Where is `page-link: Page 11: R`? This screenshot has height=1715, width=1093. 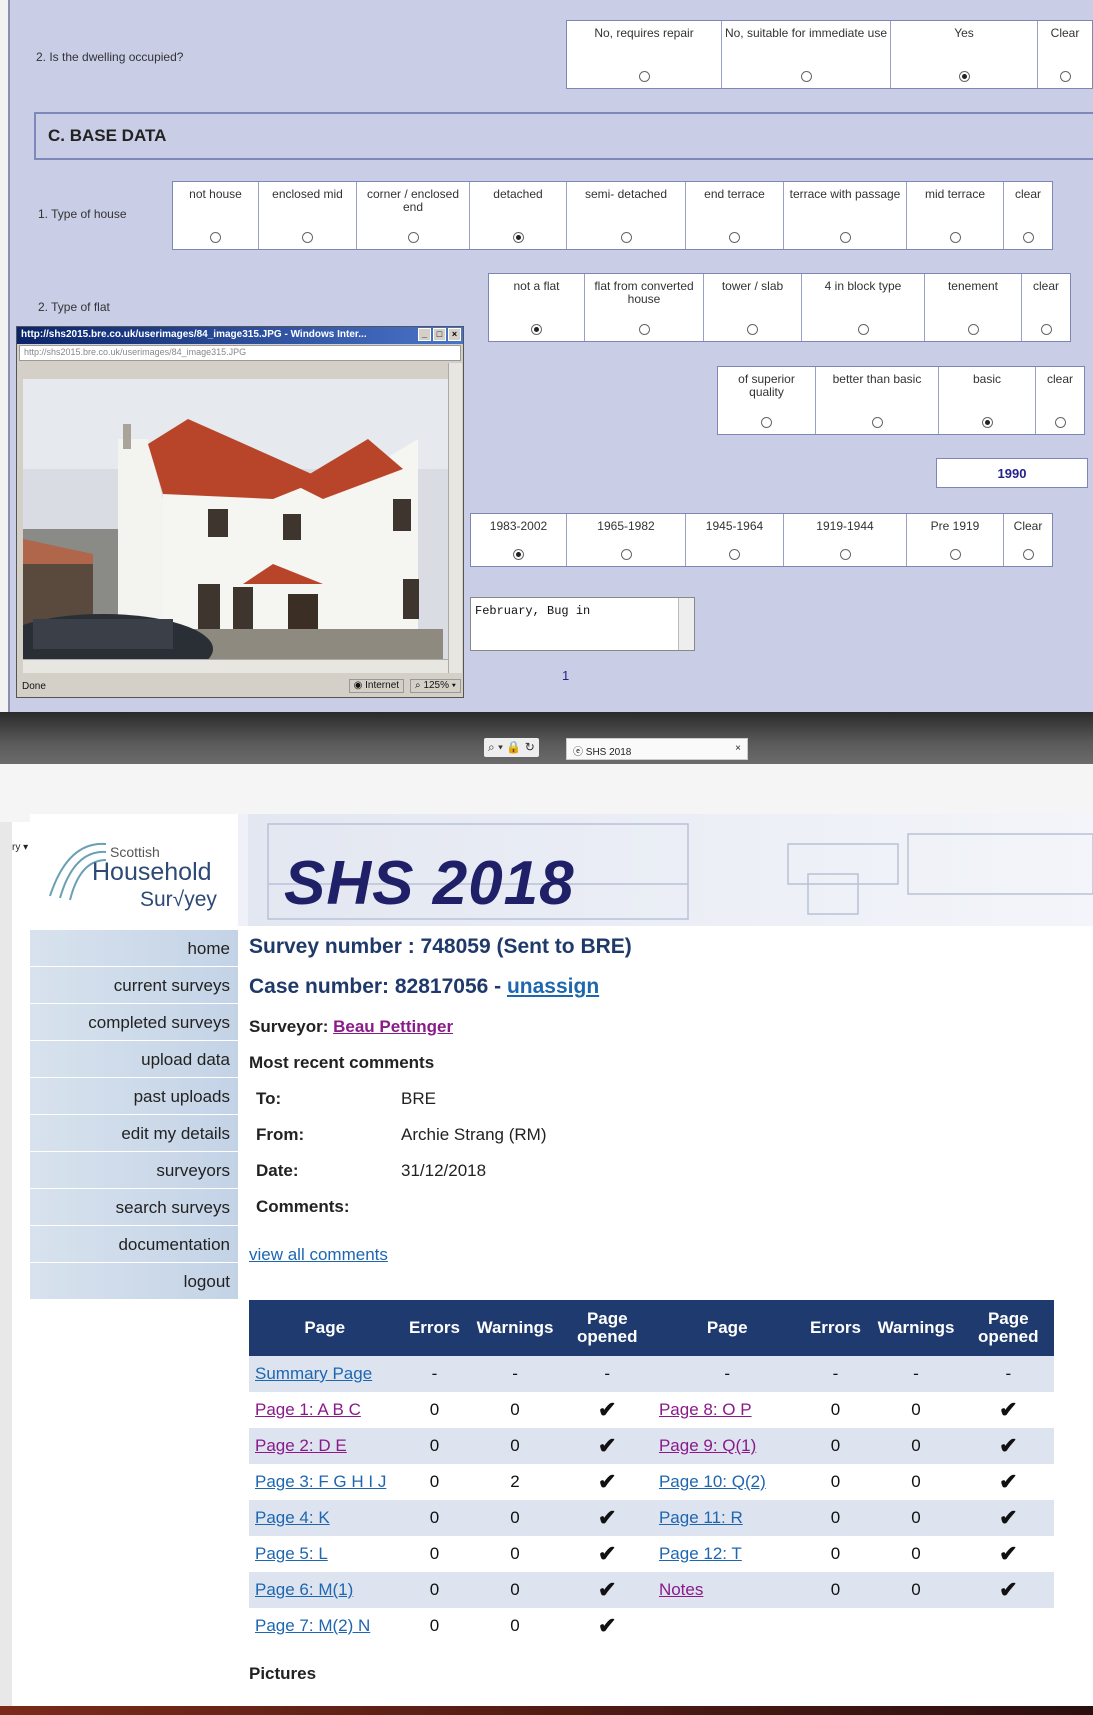 page-link: Page 11: R is located at coordinates (701, 1517).